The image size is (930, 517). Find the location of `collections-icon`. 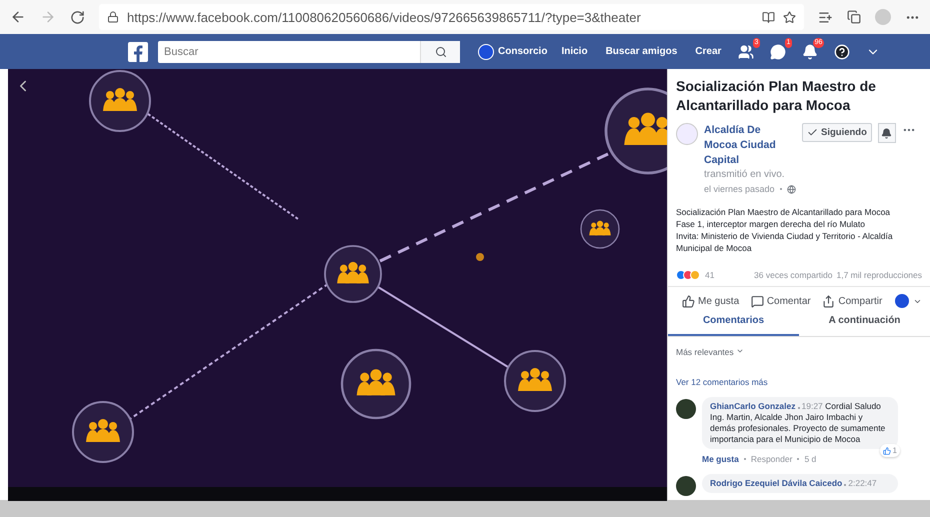

collections-icon is located at coordinates (854, 17).